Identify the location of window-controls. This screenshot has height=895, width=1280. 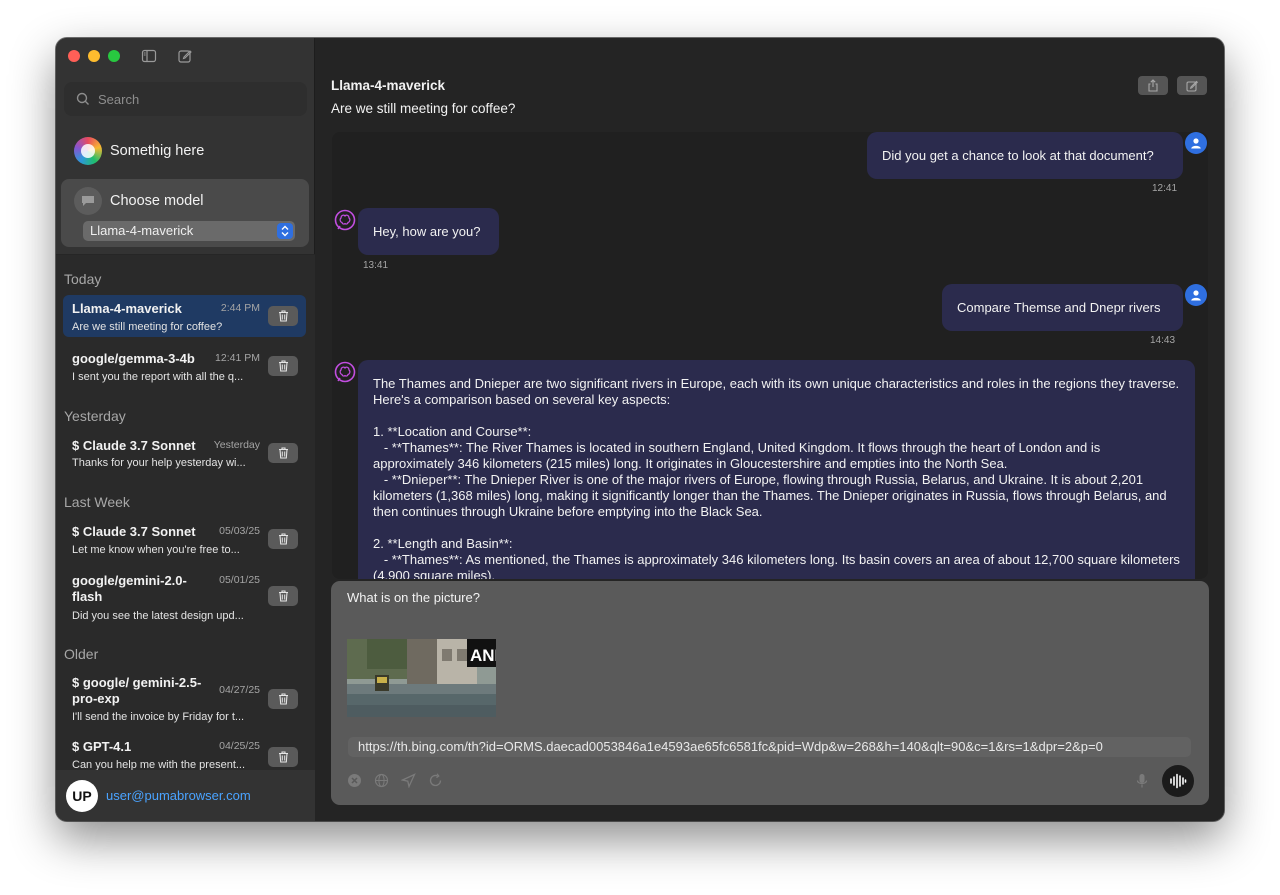
(94, 56).